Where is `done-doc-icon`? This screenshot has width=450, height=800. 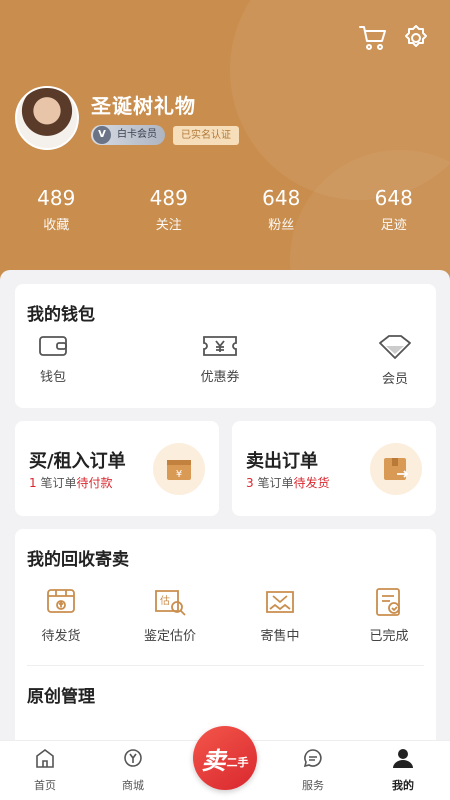
done-doc-icon is located at coordinates (388, 602).